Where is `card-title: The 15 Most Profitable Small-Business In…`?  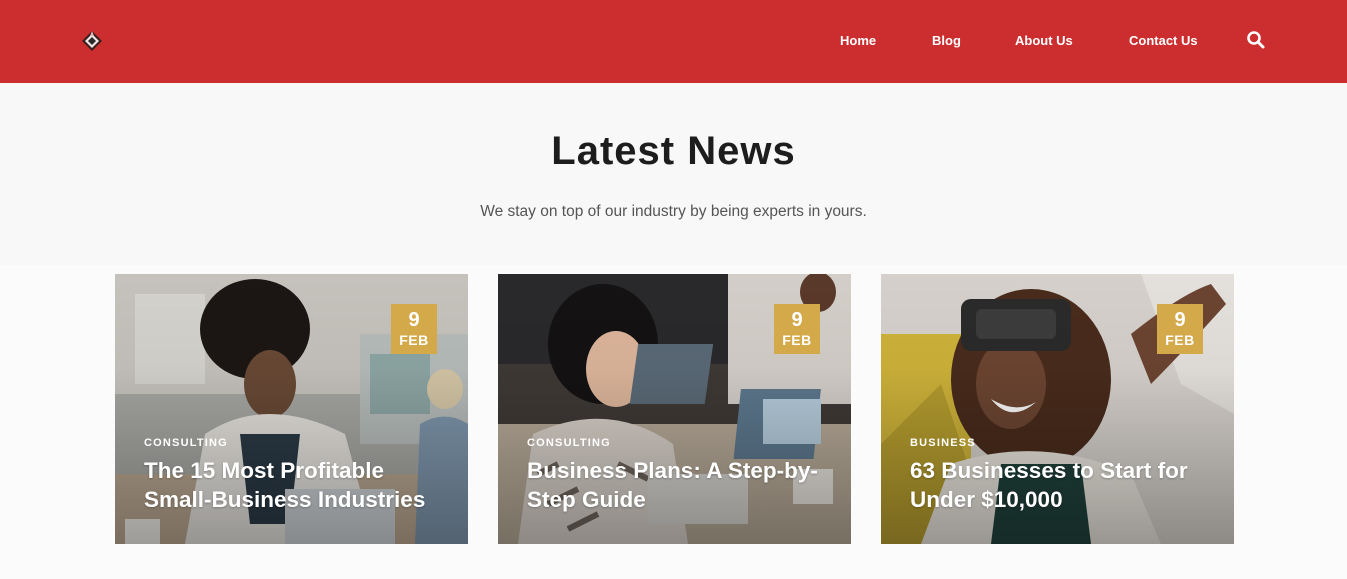 card-title: The 15 Most Profitable Small-Business In… is located at coordinates (291, 485).